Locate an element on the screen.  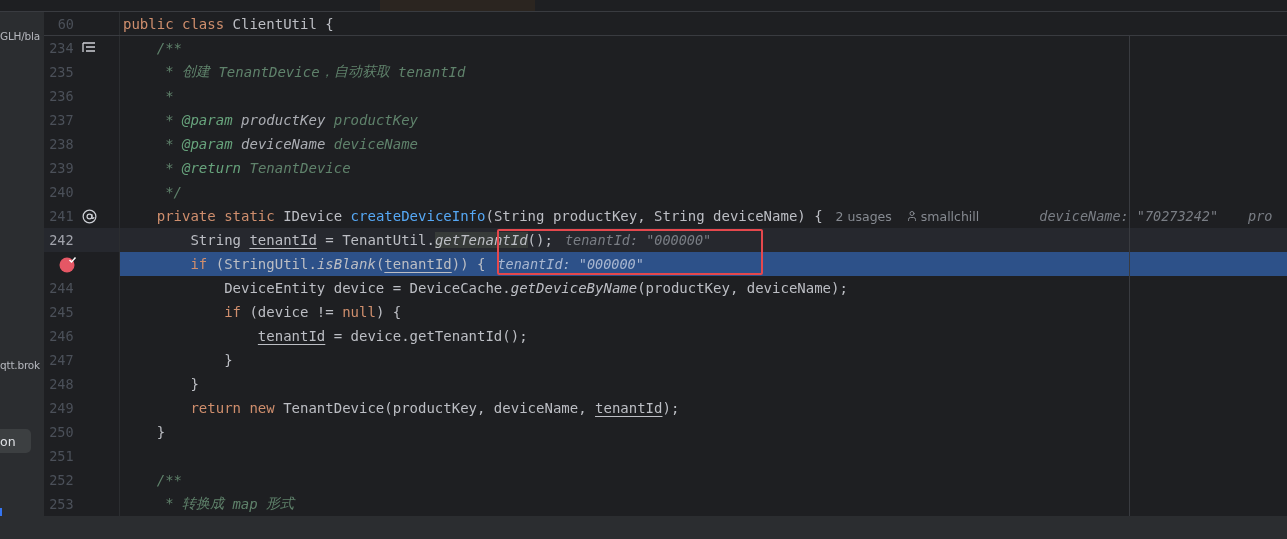
inline-debug-value: pro is located at coordinates (1260, 216).